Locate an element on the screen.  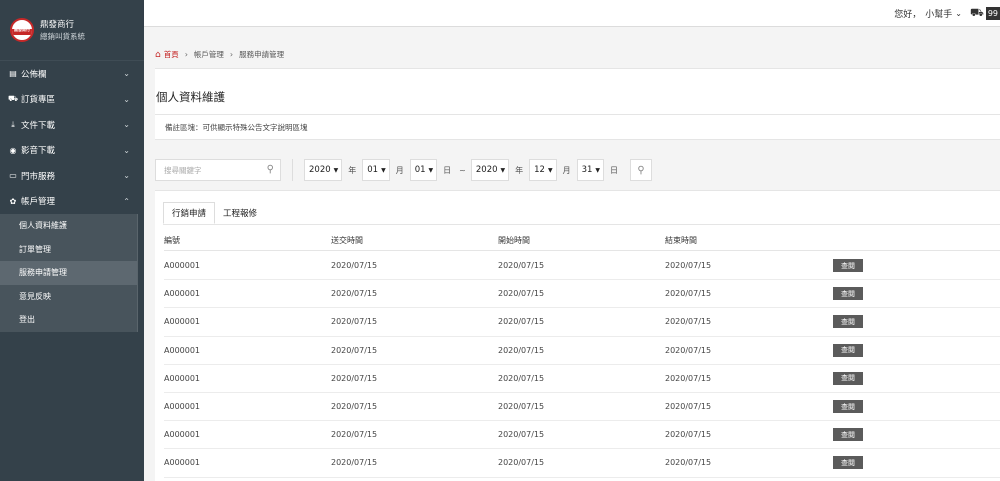
unit-year-label: 年 is located at coordinates (519, 170).